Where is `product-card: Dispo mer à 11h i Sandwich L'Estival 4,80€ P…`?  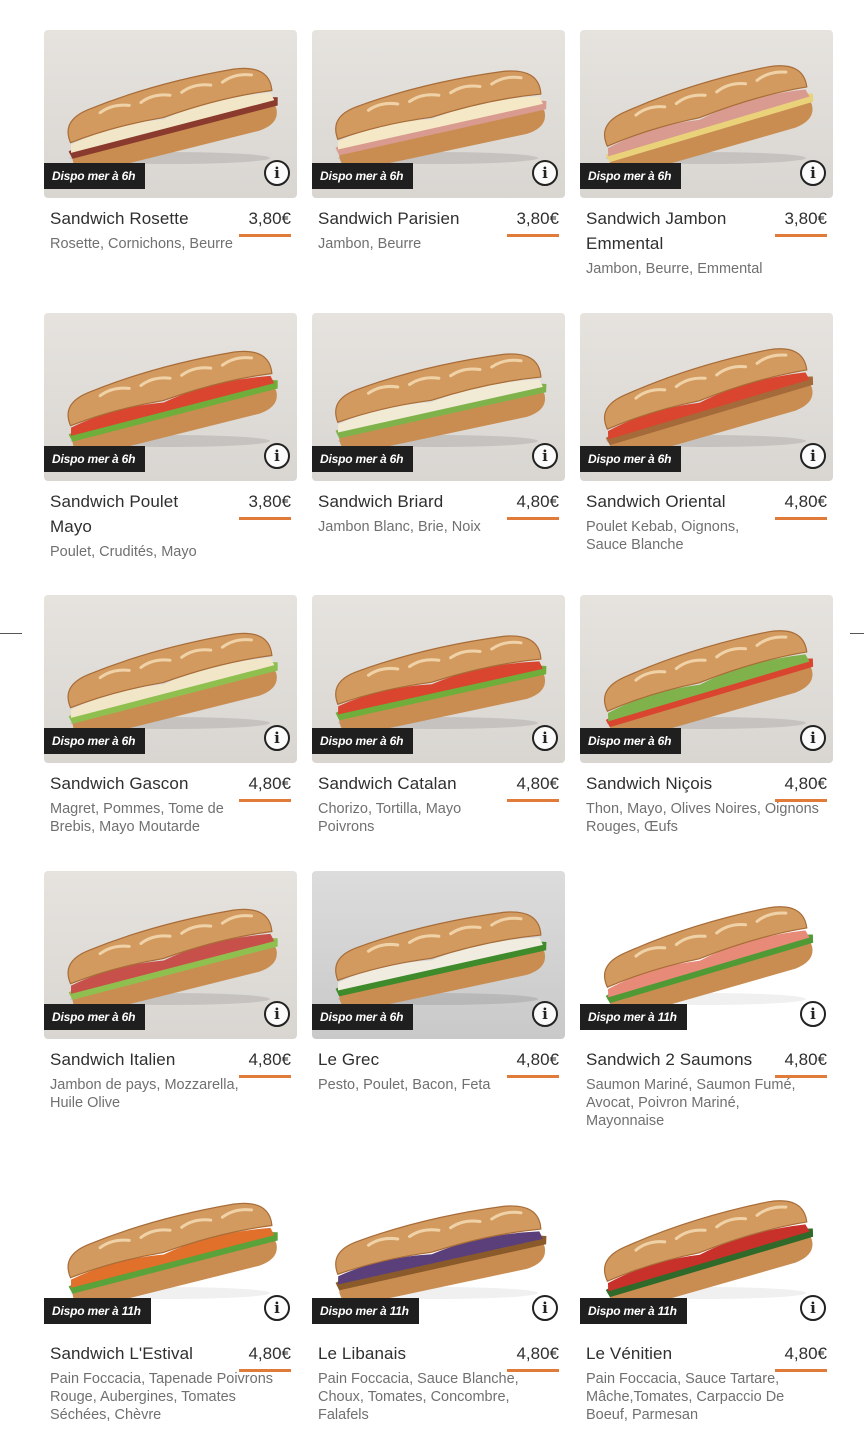 product-card: Dispo mer à 11h i Sandwich L'Estival 4,80€ P… is located at coordinates (170, 1310).